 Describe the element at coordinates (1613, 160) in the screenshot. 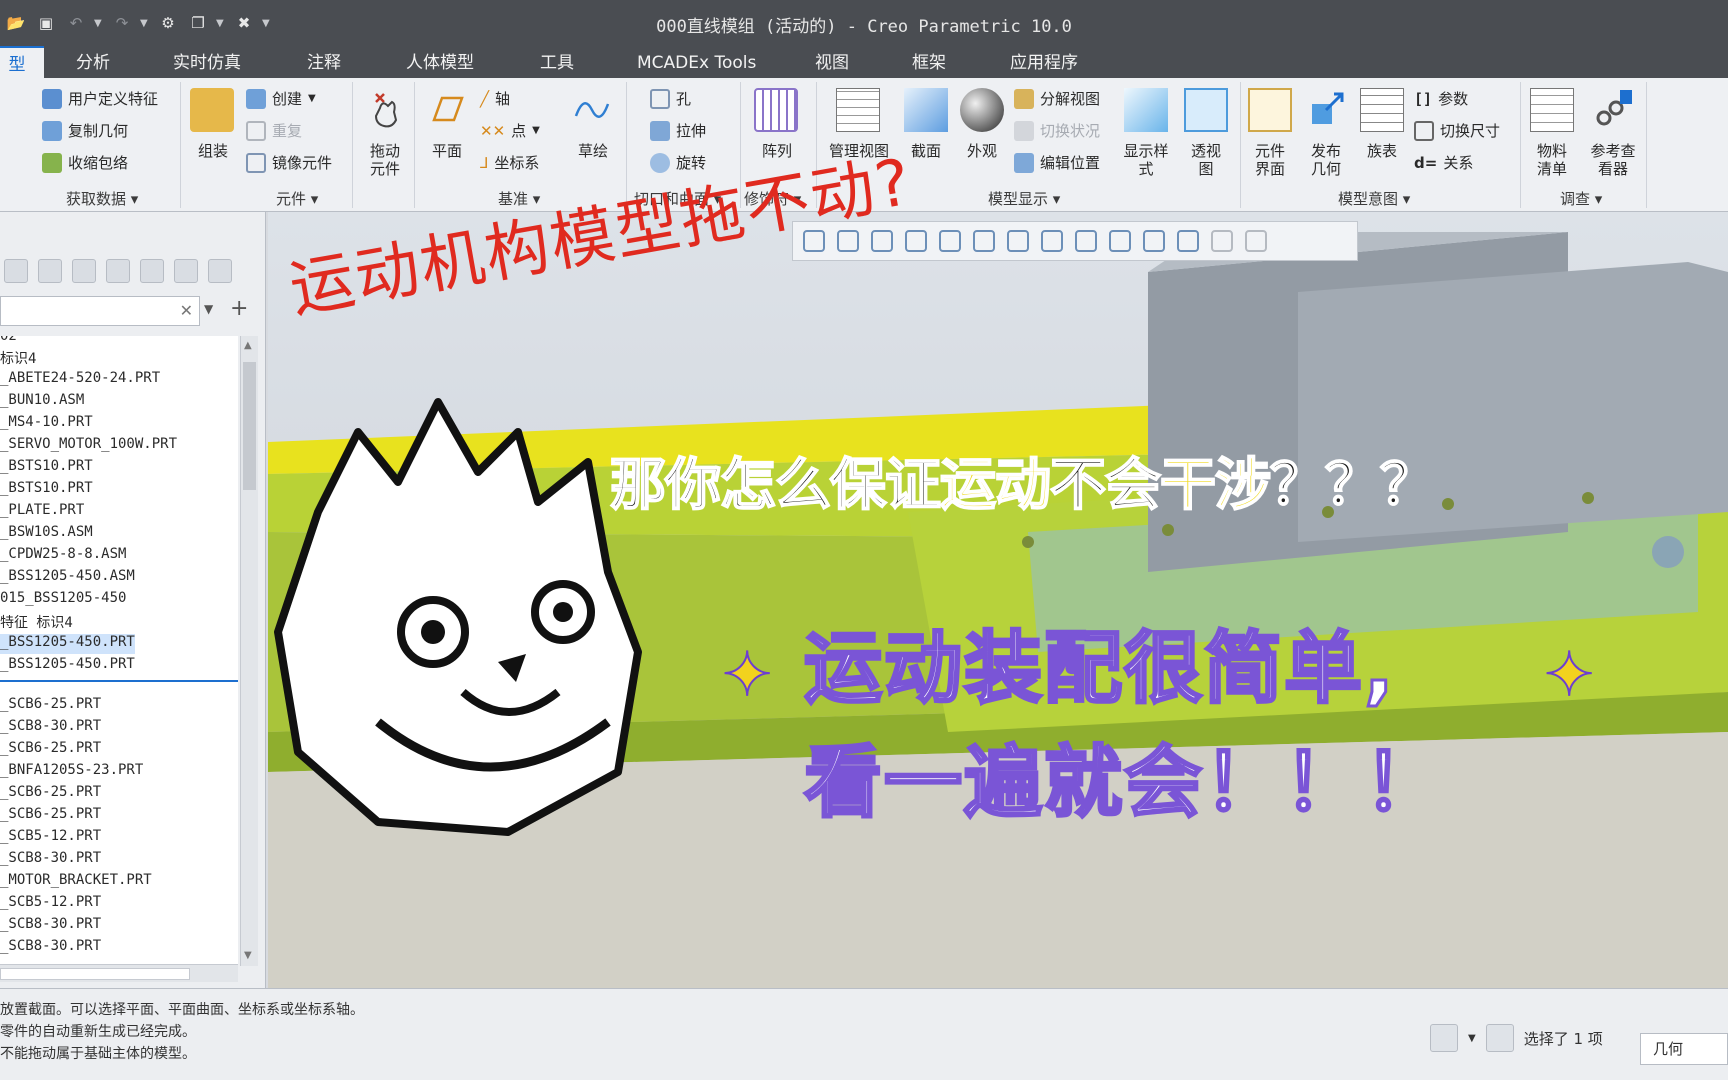

I see `reference-viewer-label: 参考查 看器` at that location.